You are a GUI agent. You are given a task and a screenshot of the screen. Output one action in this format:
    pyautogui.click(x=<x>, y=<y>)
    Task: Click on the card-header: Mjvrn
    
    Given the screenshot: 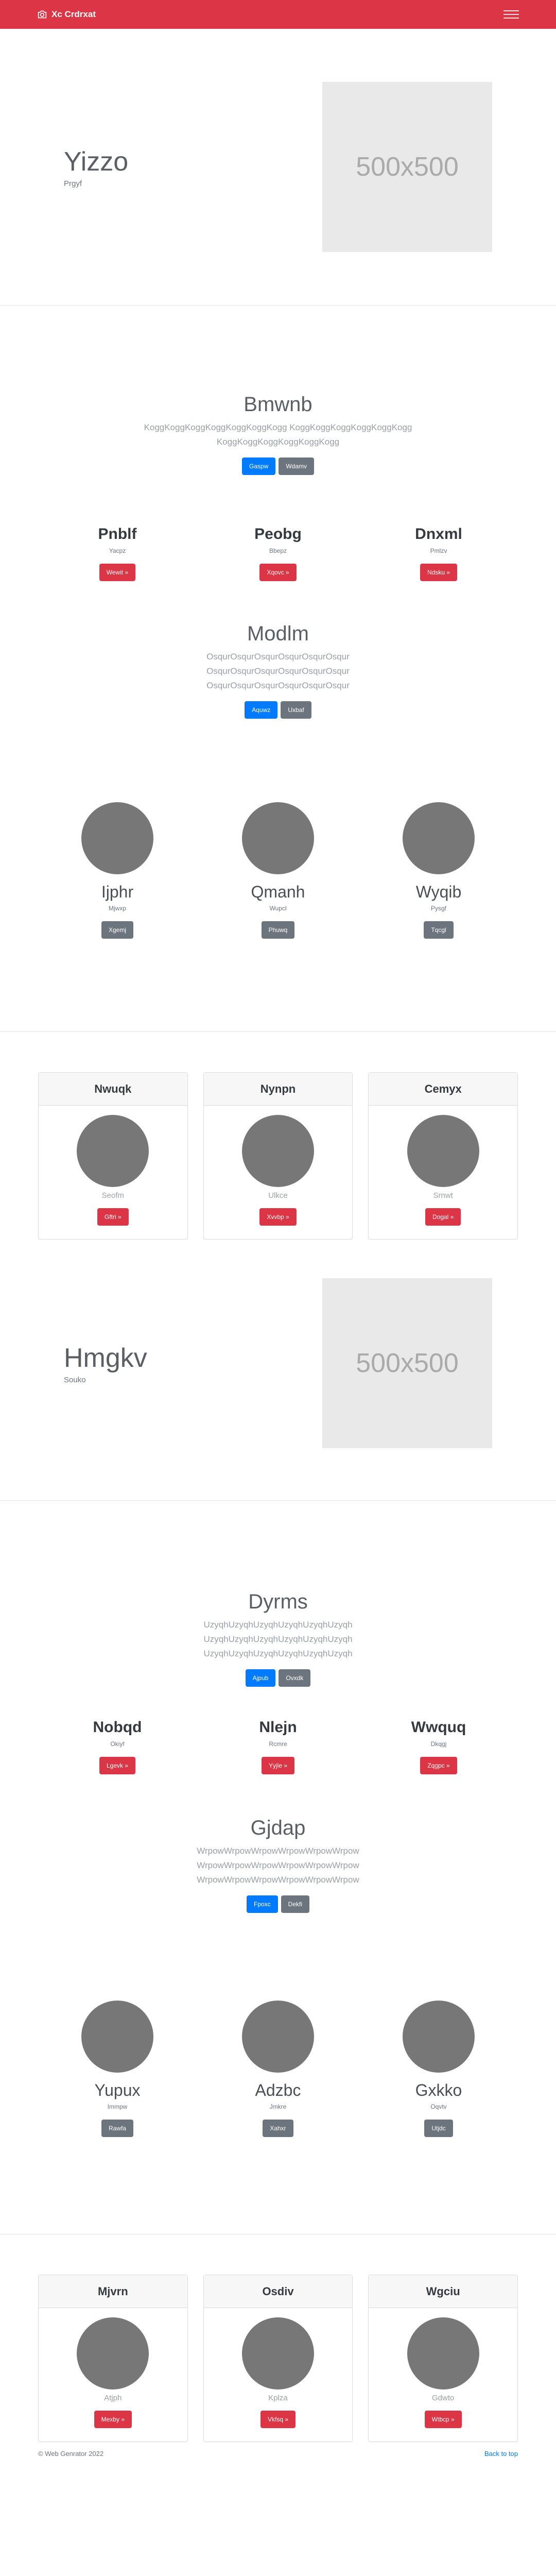 What is the action you would take?
    pyautogui.click(x=113, y=2291)
    